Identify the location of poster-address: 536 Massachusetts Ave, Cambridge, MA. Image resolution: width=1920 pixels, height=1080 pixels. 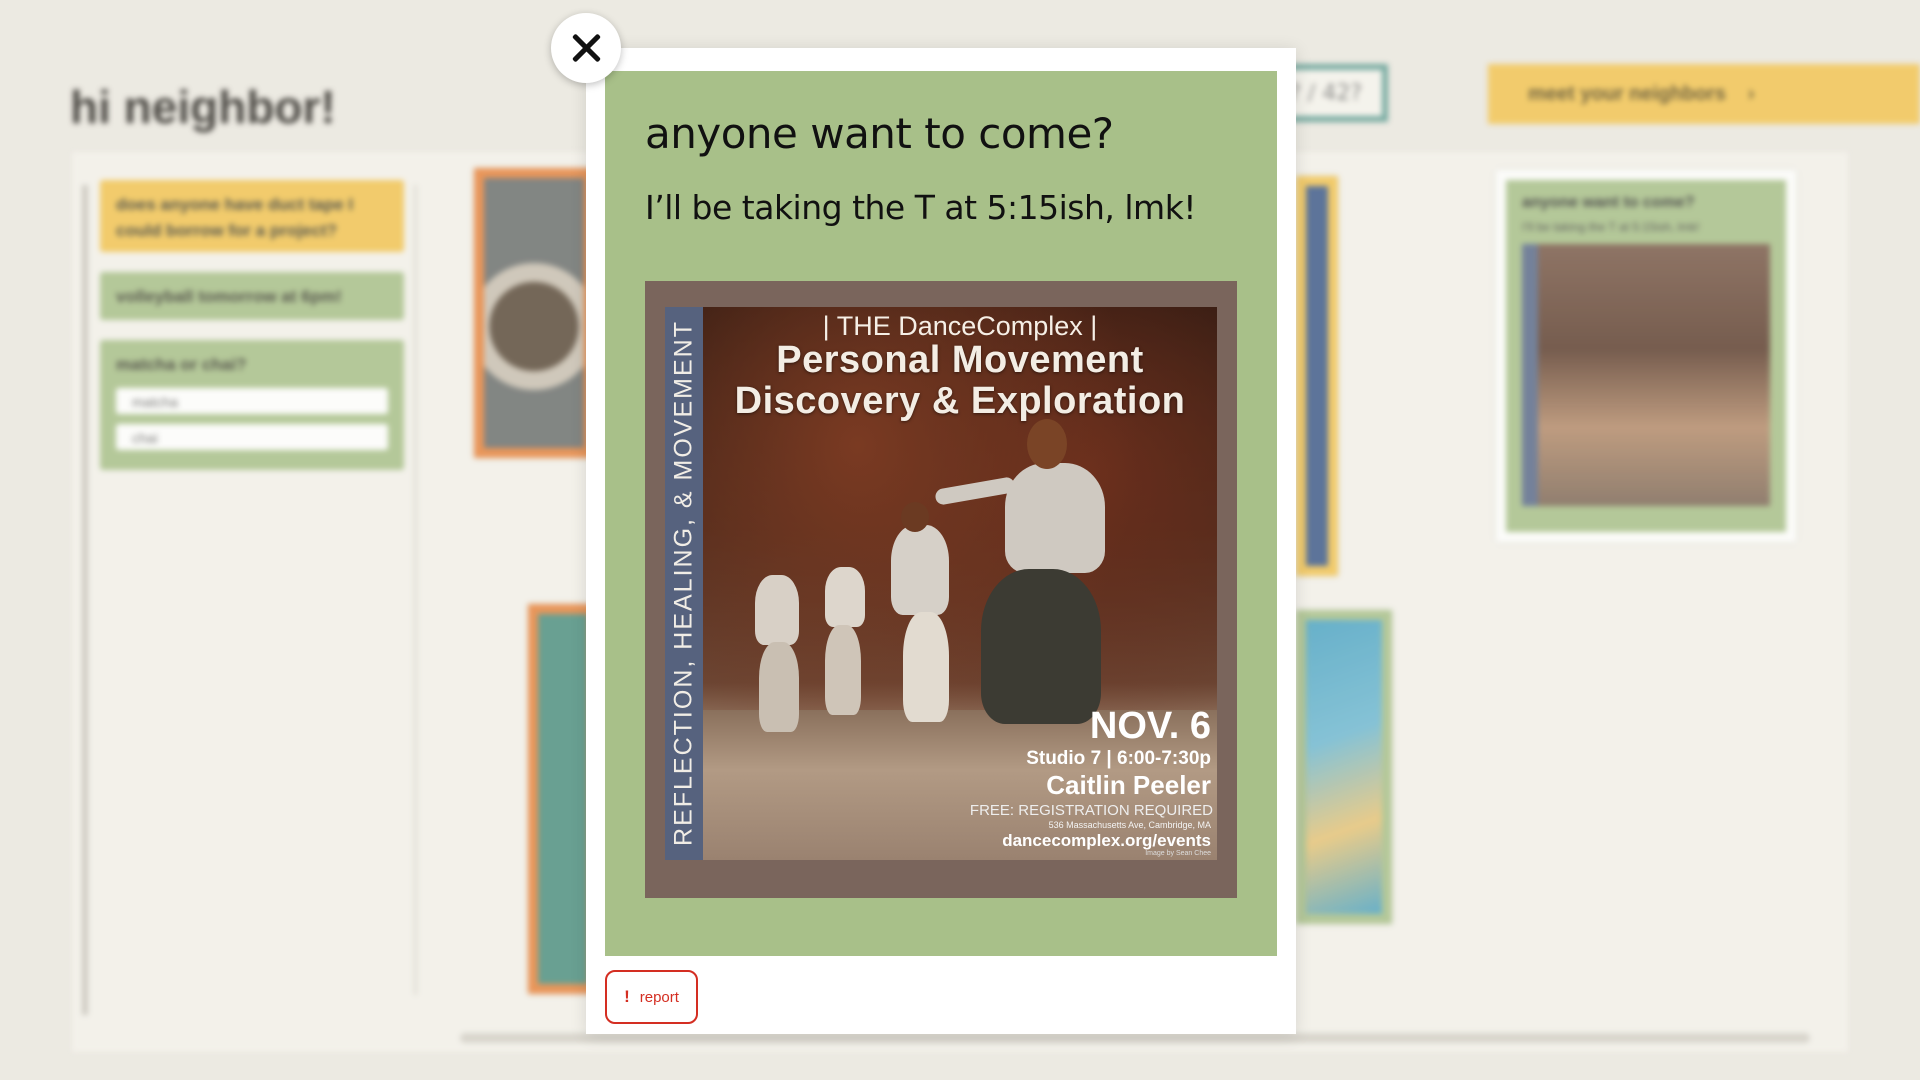
(1129, 825).